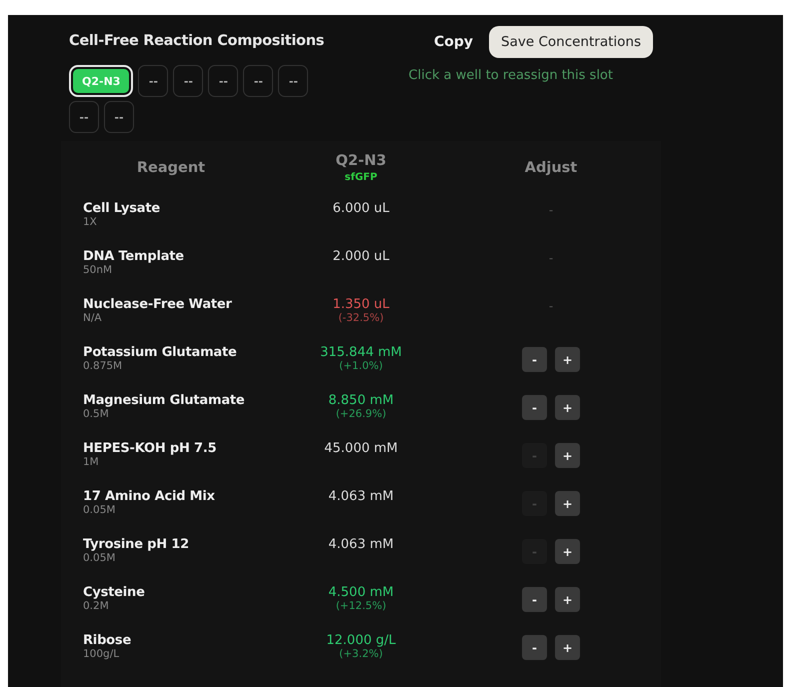 The width and height of the screenshot is (792, 687). I want to click on reagent-value: 6.000 uL, so click(361, 208).